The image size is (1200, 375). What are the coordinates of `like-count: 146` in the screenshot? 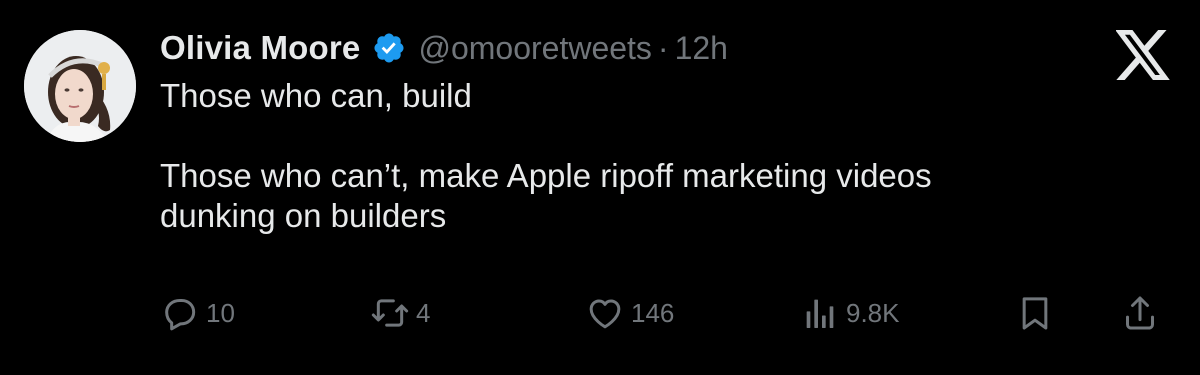 It's located at (653, 312).